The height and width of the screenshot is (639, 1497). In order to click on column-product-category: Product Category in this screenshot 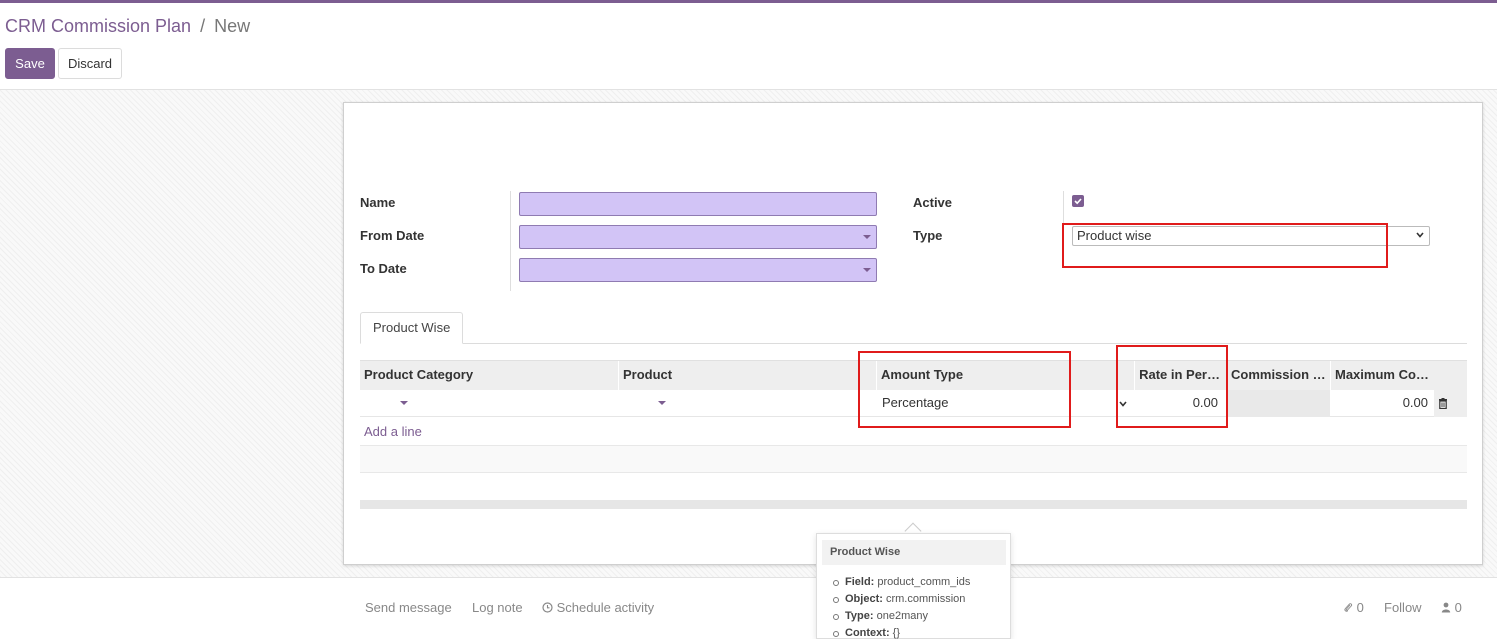, I will do `click(489, 376)`.